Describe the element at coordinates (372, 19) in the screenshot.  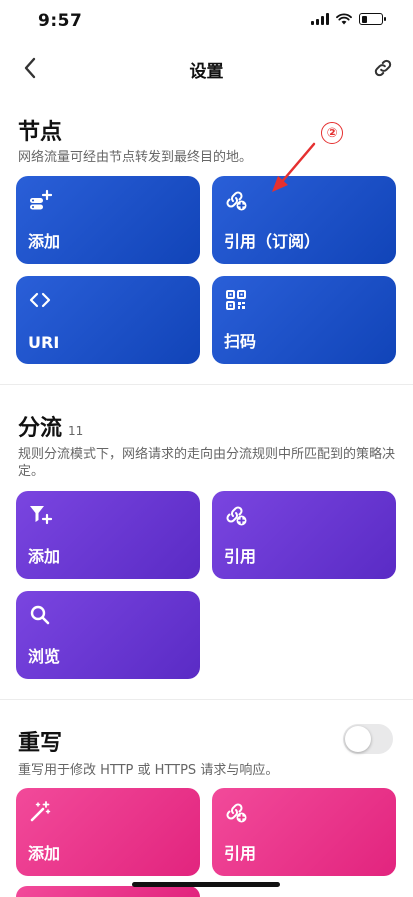
I see `battery-icon` at that location.